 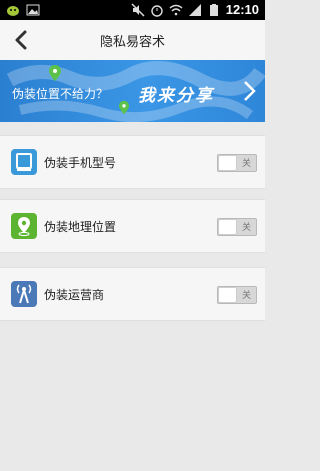 I want to click on android-notification-icon, so click(x=13, y=11).